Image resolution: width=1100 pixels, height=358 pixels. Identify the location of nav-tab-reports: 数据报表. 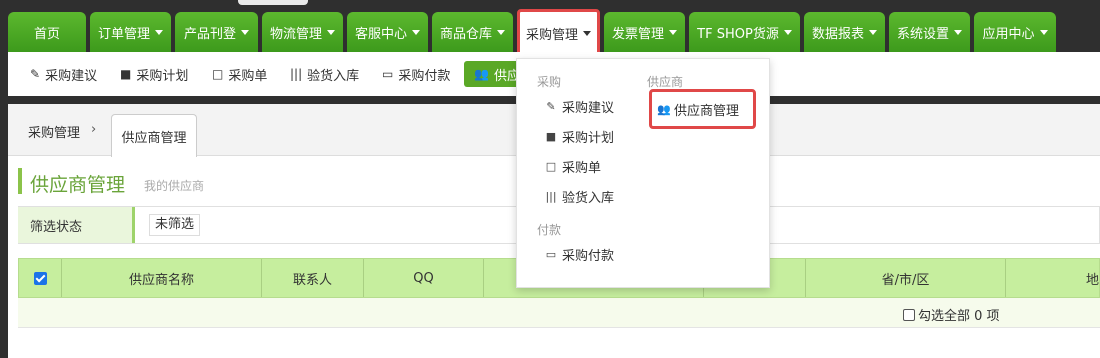
(844, 32).